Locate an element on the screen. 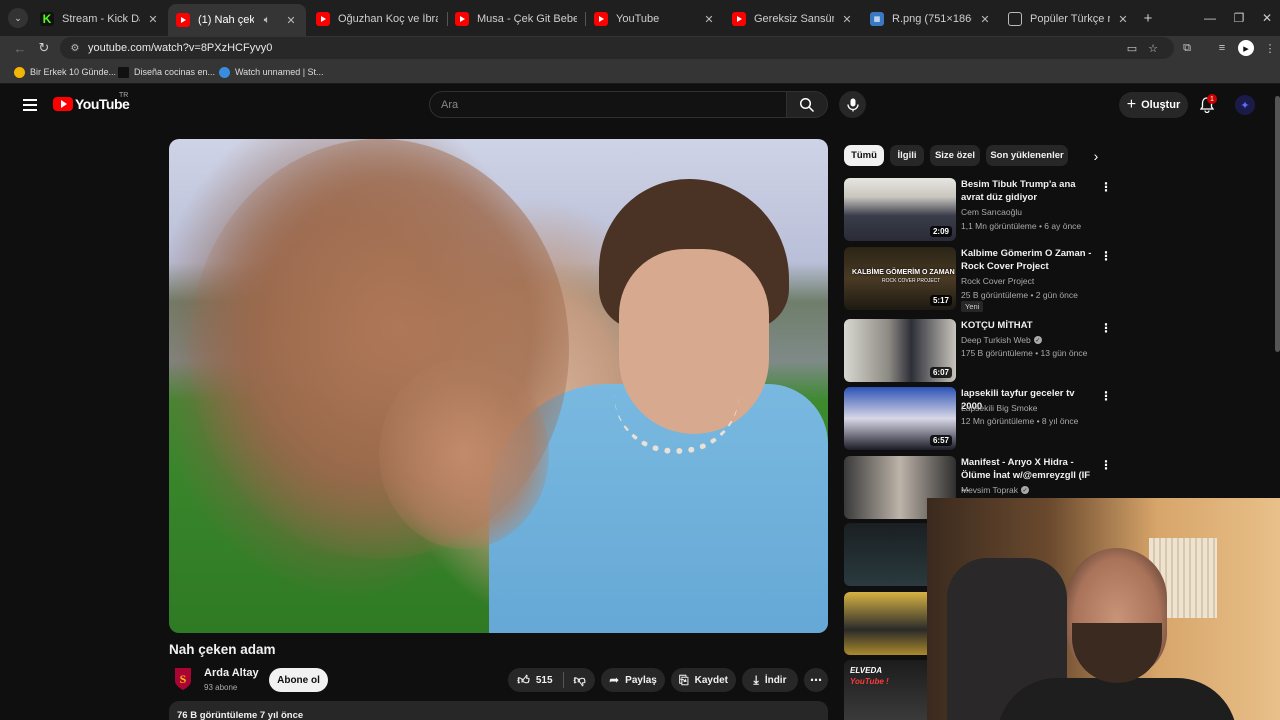 Image resolution: width=1280 pixels, height=720 pixels. video-thumbnail: ELVEDA YouTube ! is located at coordinates (885, 690).